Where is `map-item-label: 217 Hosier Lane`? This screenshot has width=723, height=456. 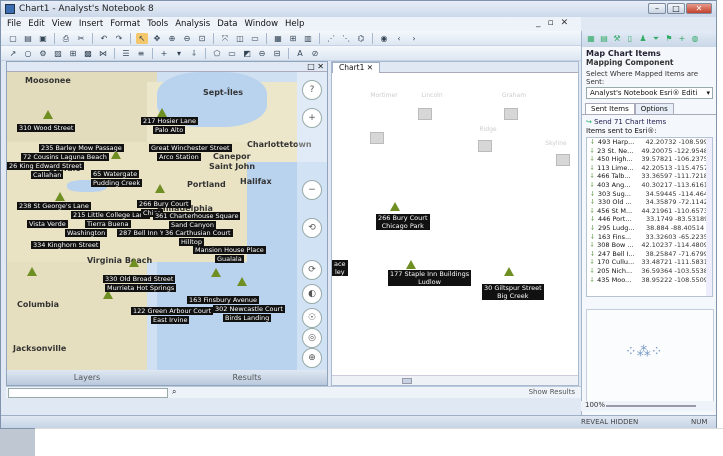
map-item-label: 217 Hosier Lane is located at coordinates (169, 121).